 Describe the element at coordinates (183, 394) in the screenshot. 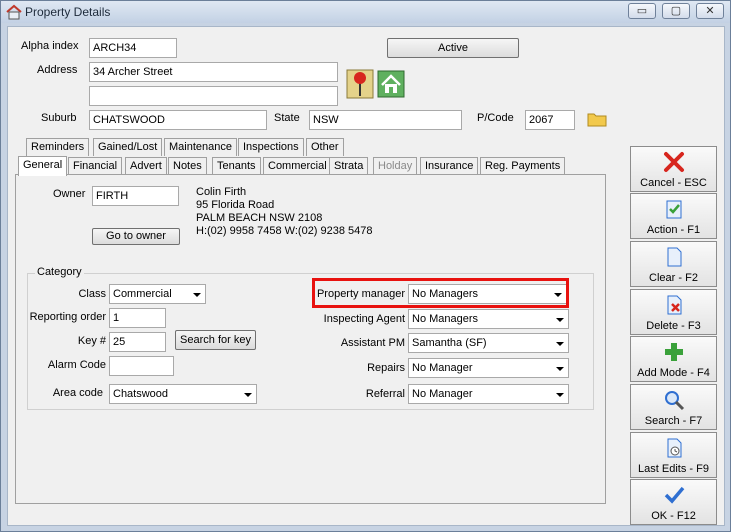

I see `area-code-select: Chatswood` at that location.